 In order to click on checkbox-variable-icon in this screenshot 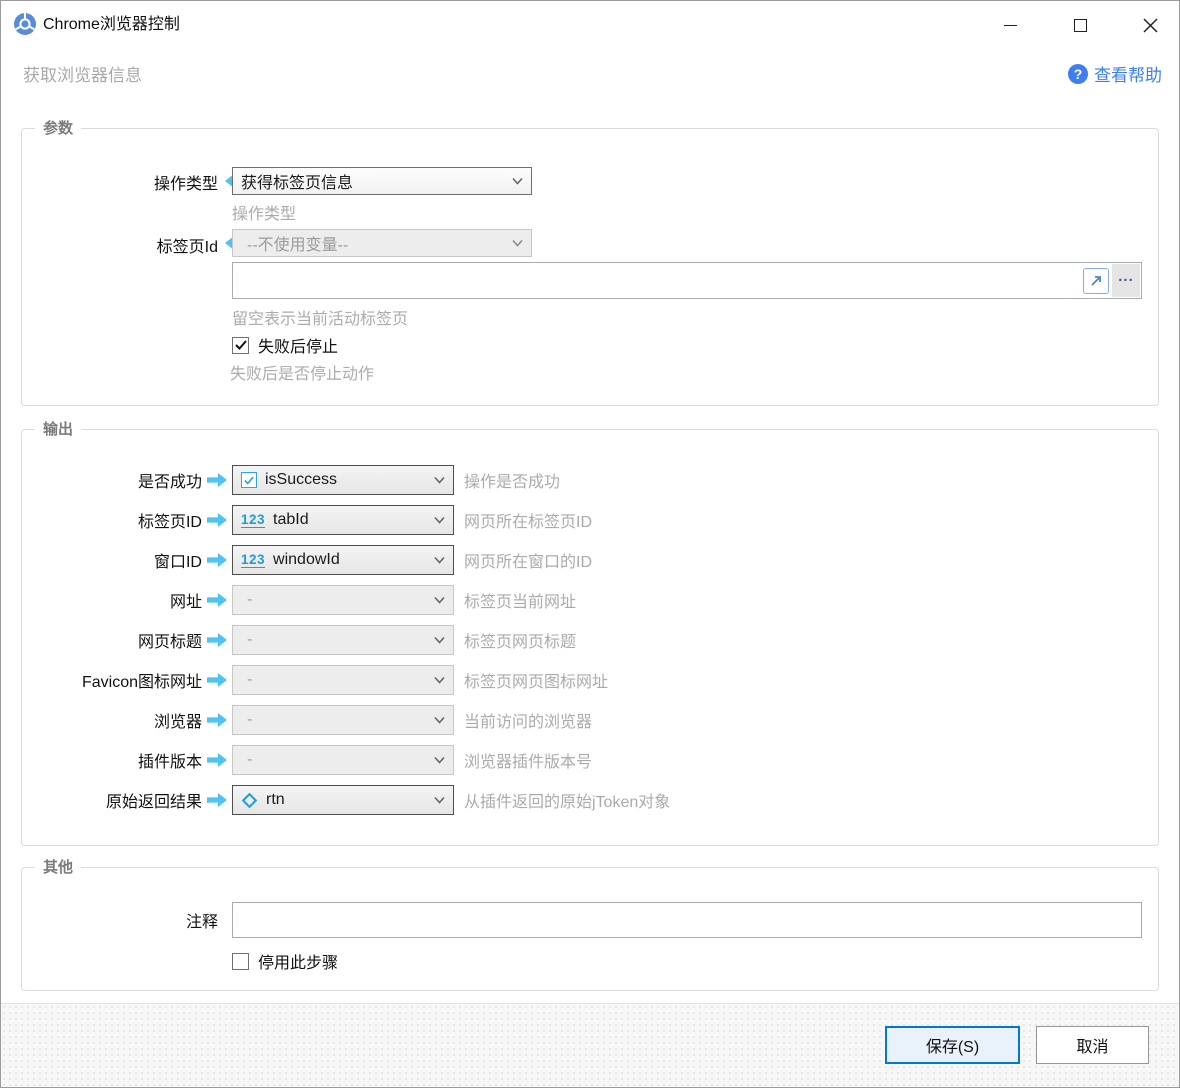, I will do `click(249, 480)`.